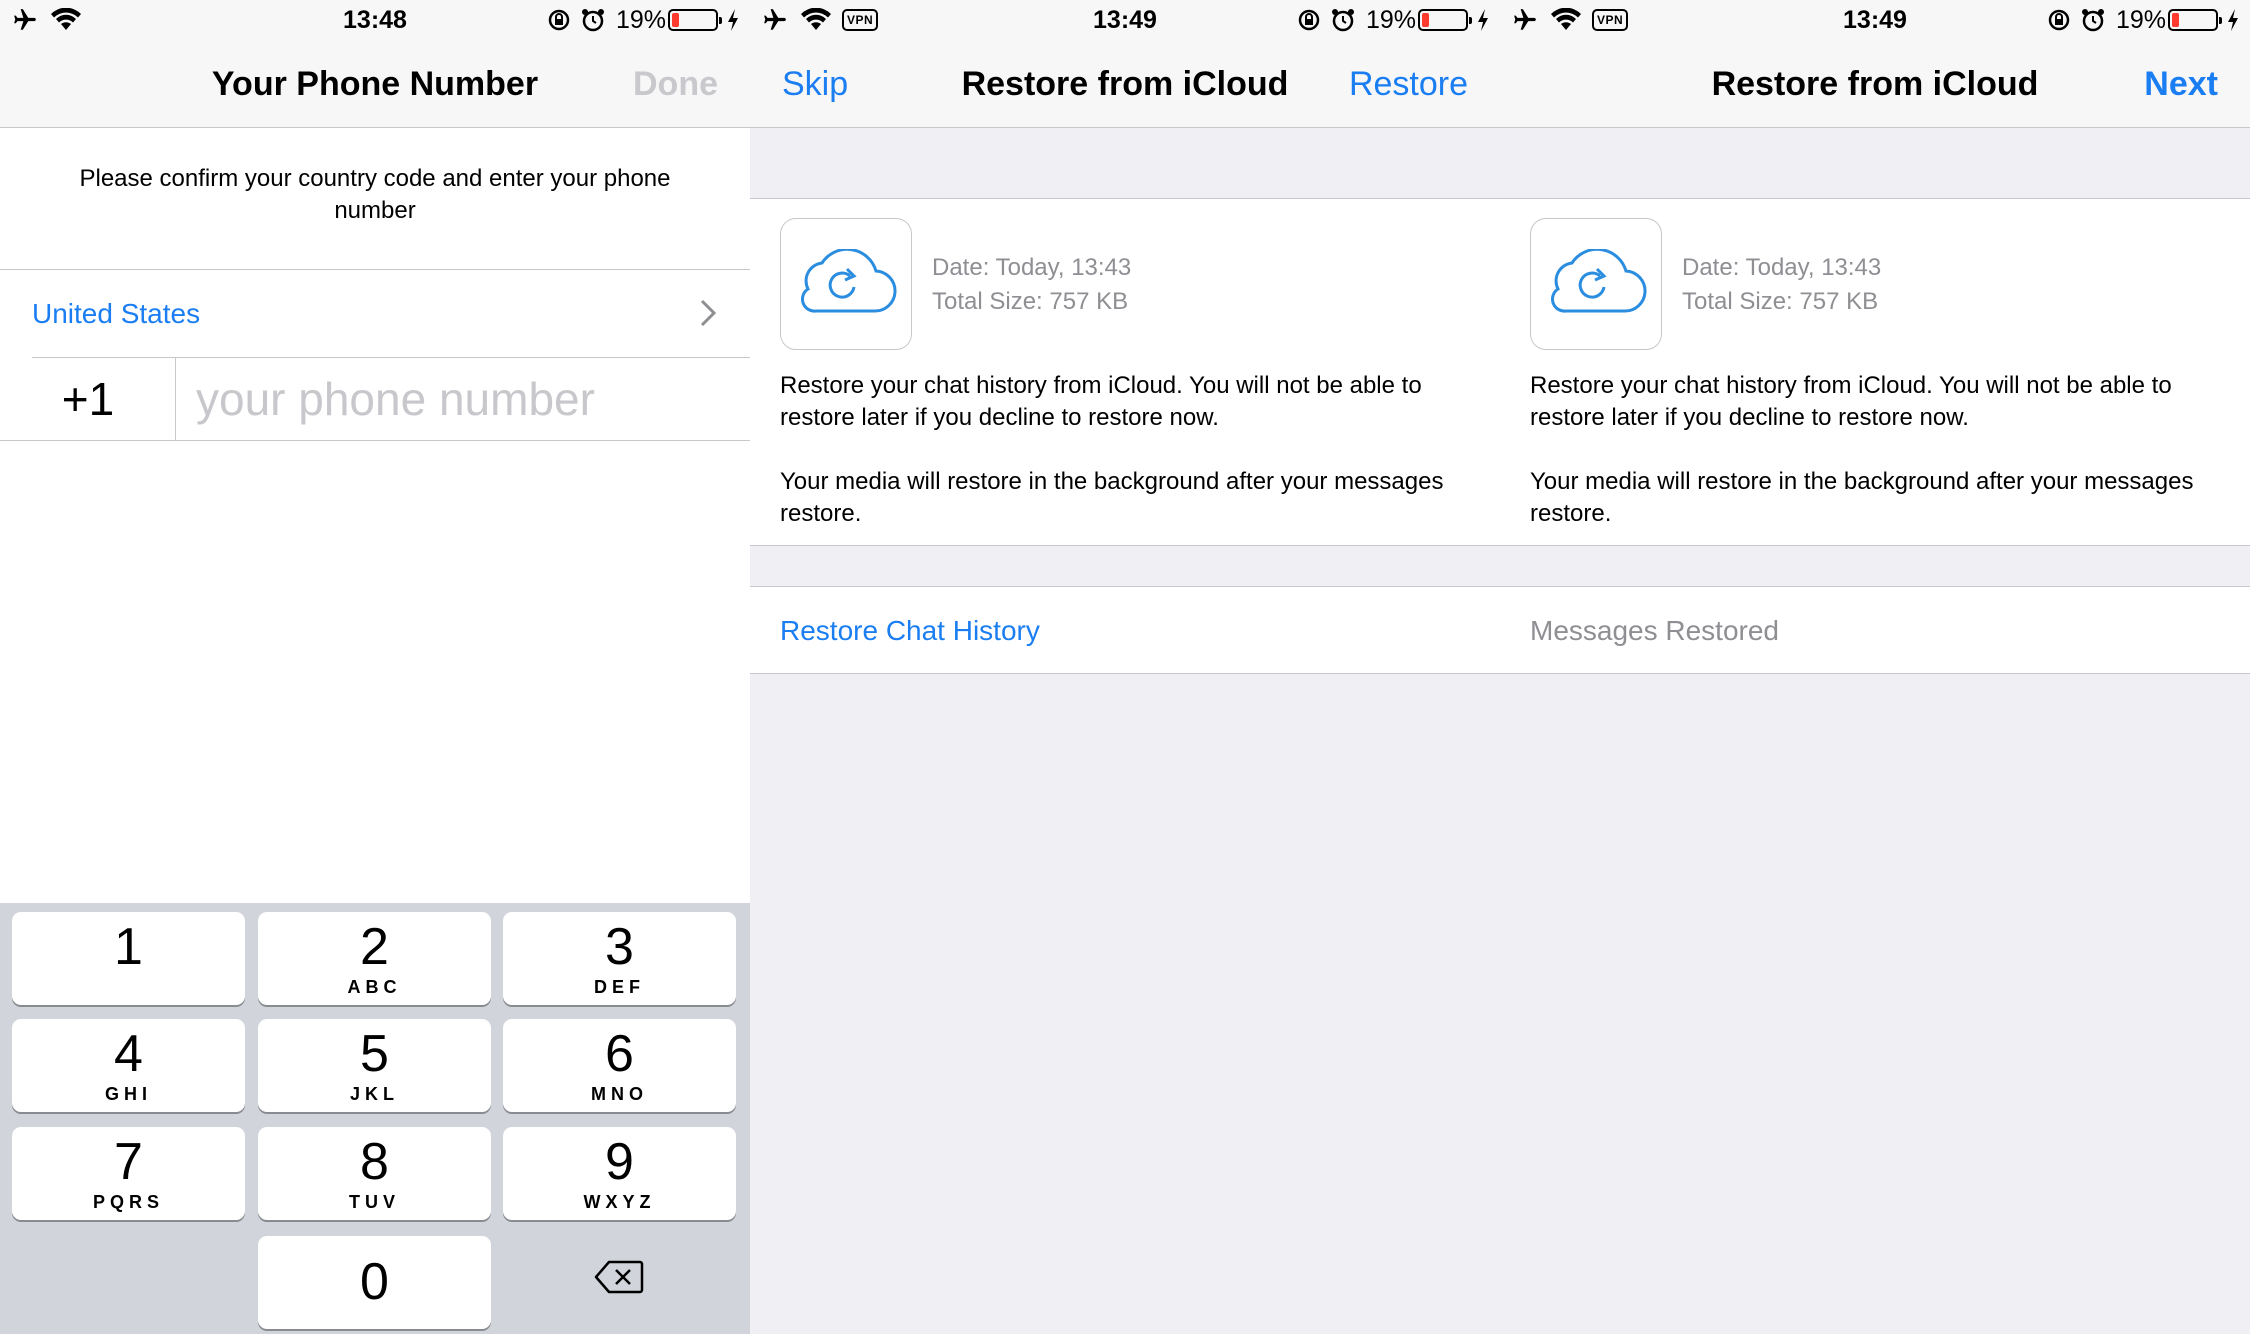 Image resolution: width=2250 pixels, height=1334 pixels. What do you see at coordinates (374, 1173) in the screenshot?
I see `key-8: 8 TUV` at bounding box center [374, 1173].